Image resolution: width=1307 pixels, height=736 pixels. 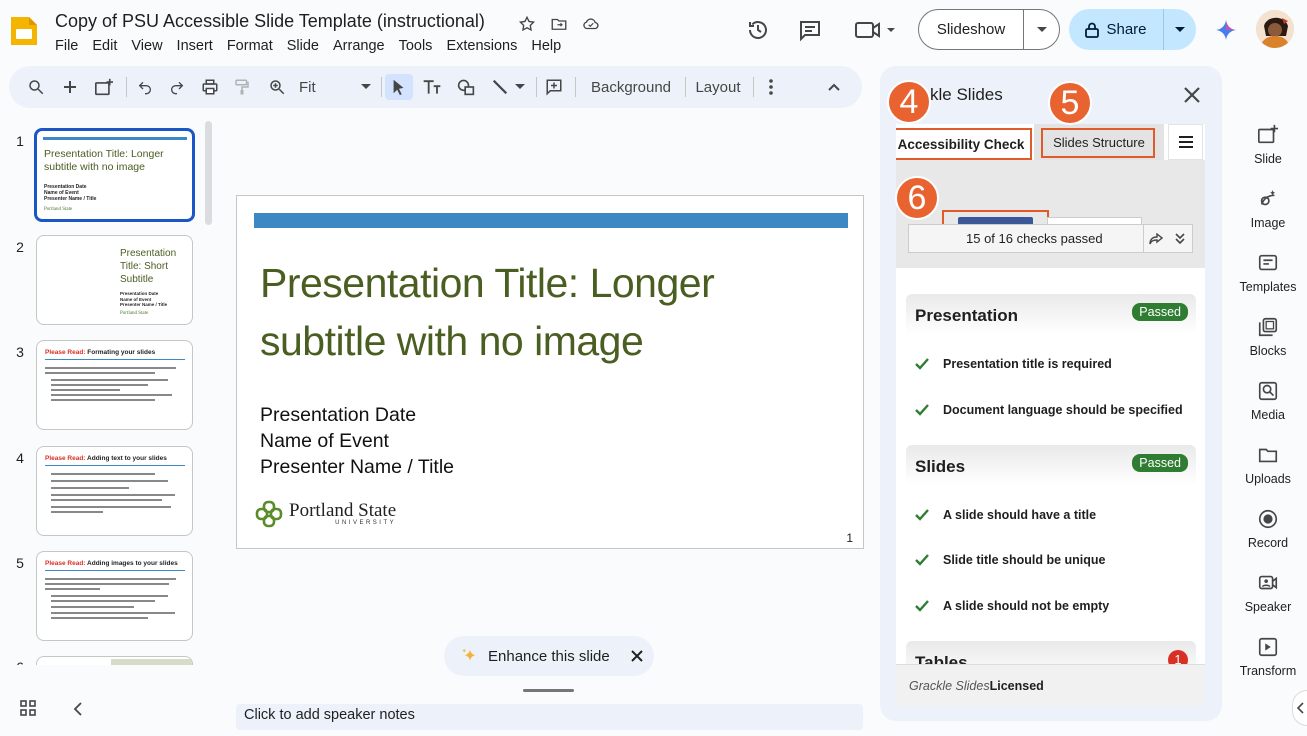 I want to click on zoom-select: Fit, so click(x=335, y=87).